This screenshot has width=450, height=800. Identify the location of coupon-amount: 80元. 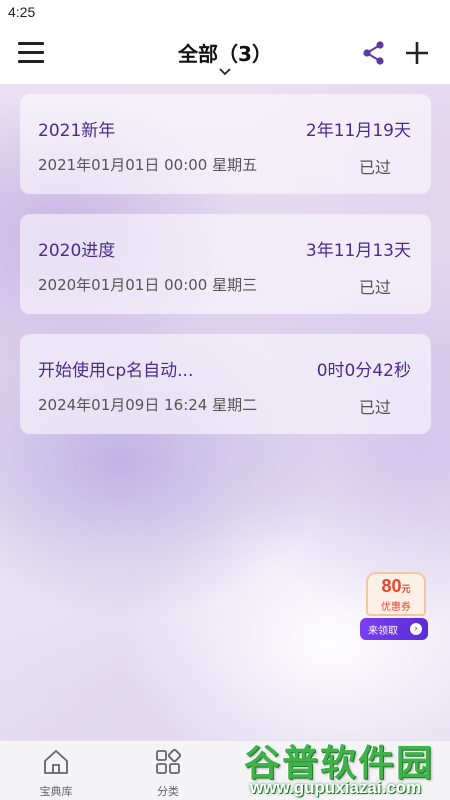
(396, 586).